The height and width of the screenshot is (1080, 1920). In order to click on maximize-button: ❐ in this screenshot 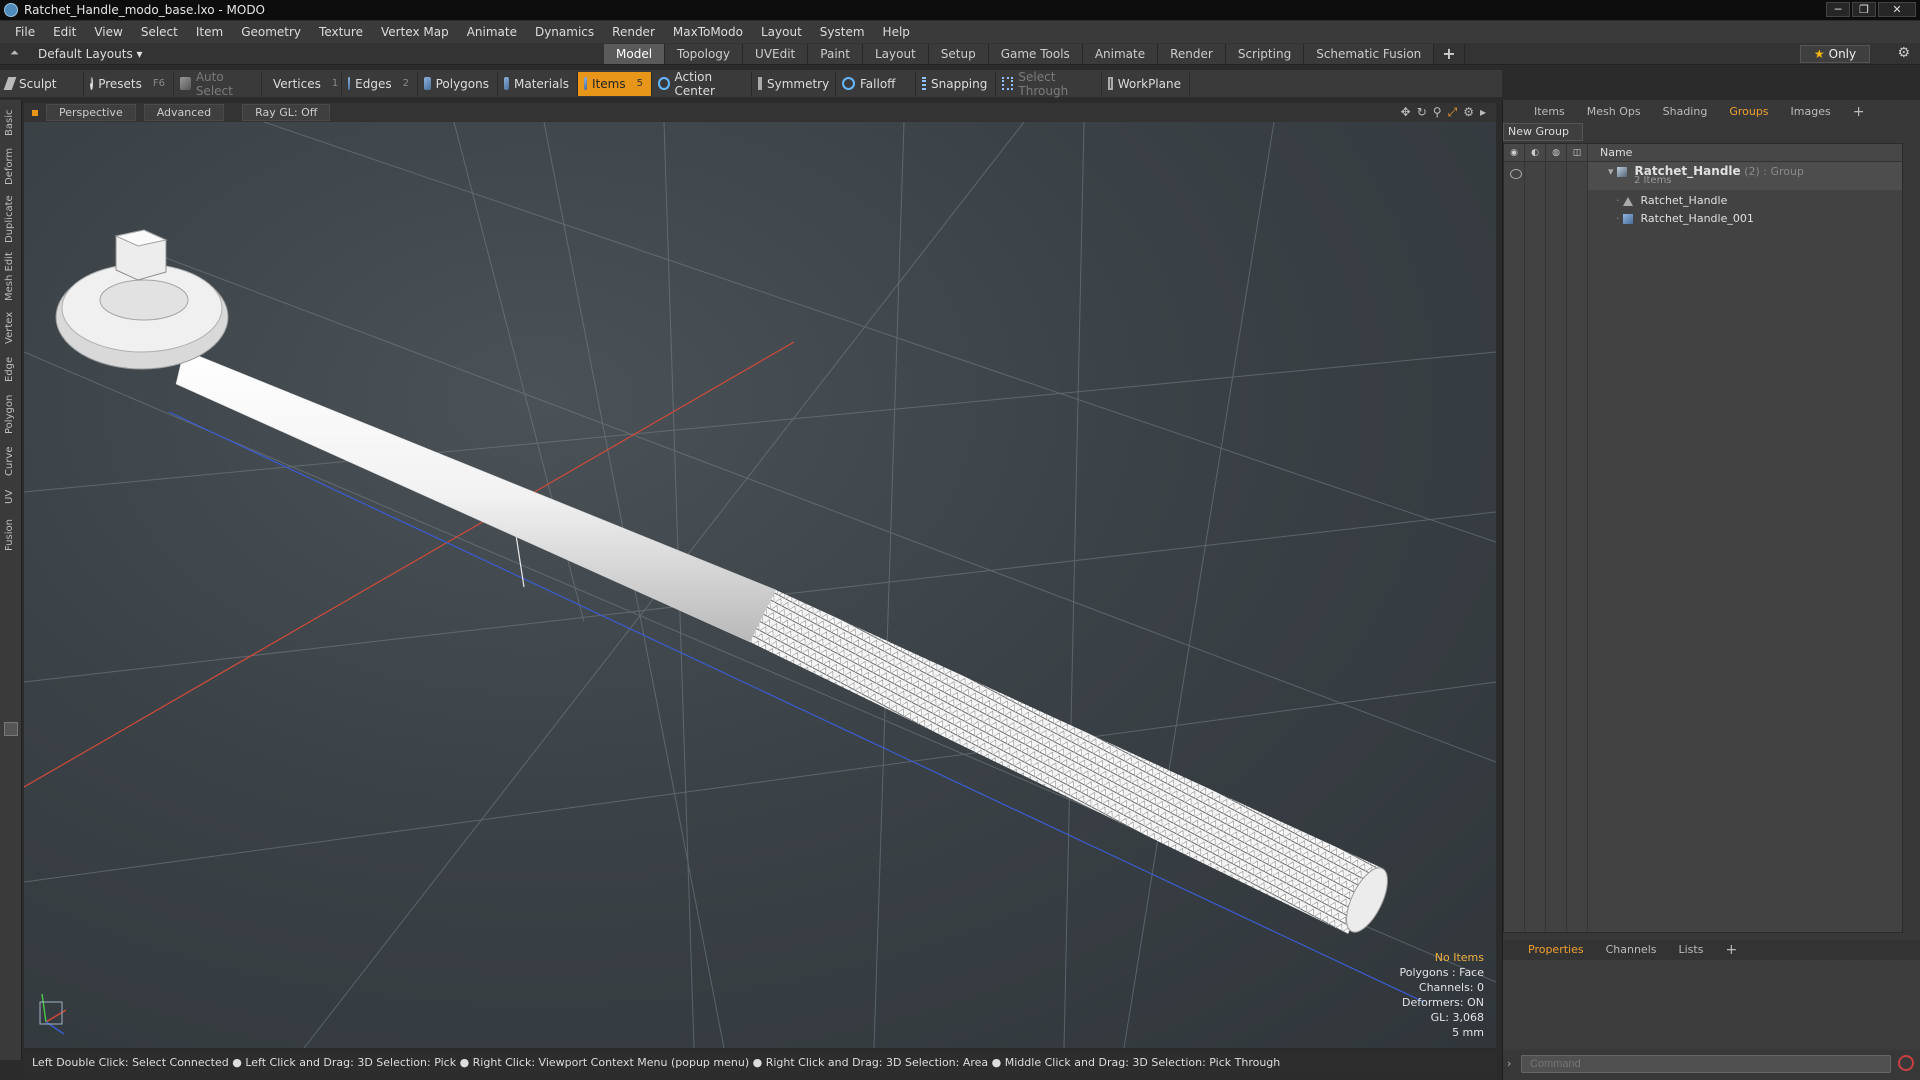, I will do `click(1864, 9)`.